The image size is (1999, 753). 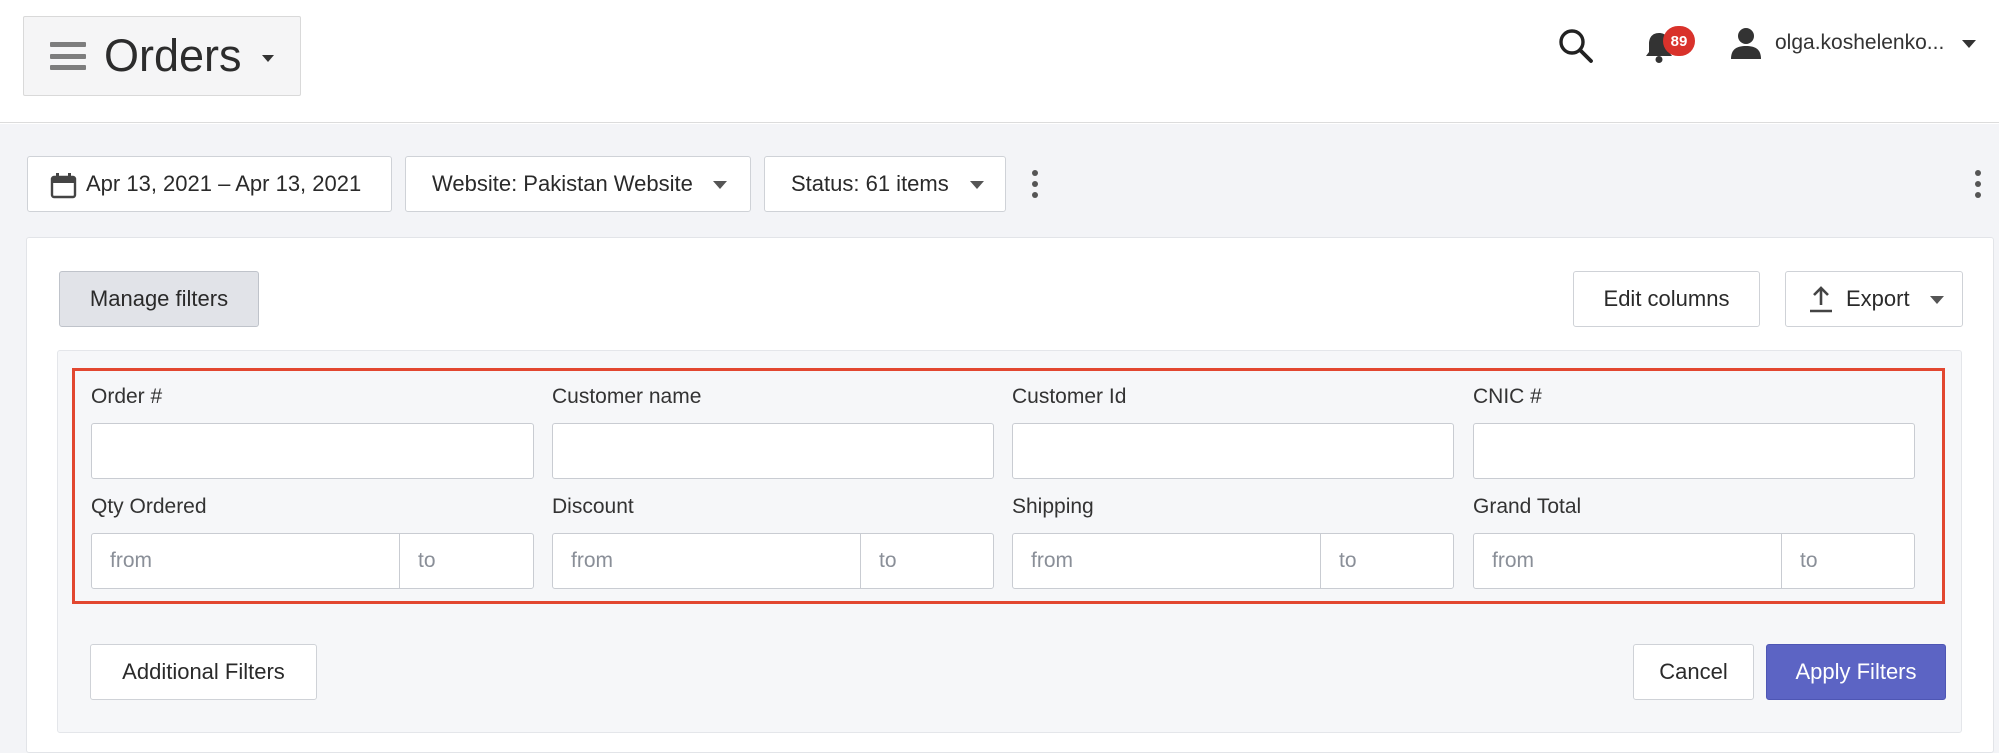 What do you see at coordinates (1848, 561) in the screenshot?
I see `grand-total-to-input` at bounding box center [1848, 561].